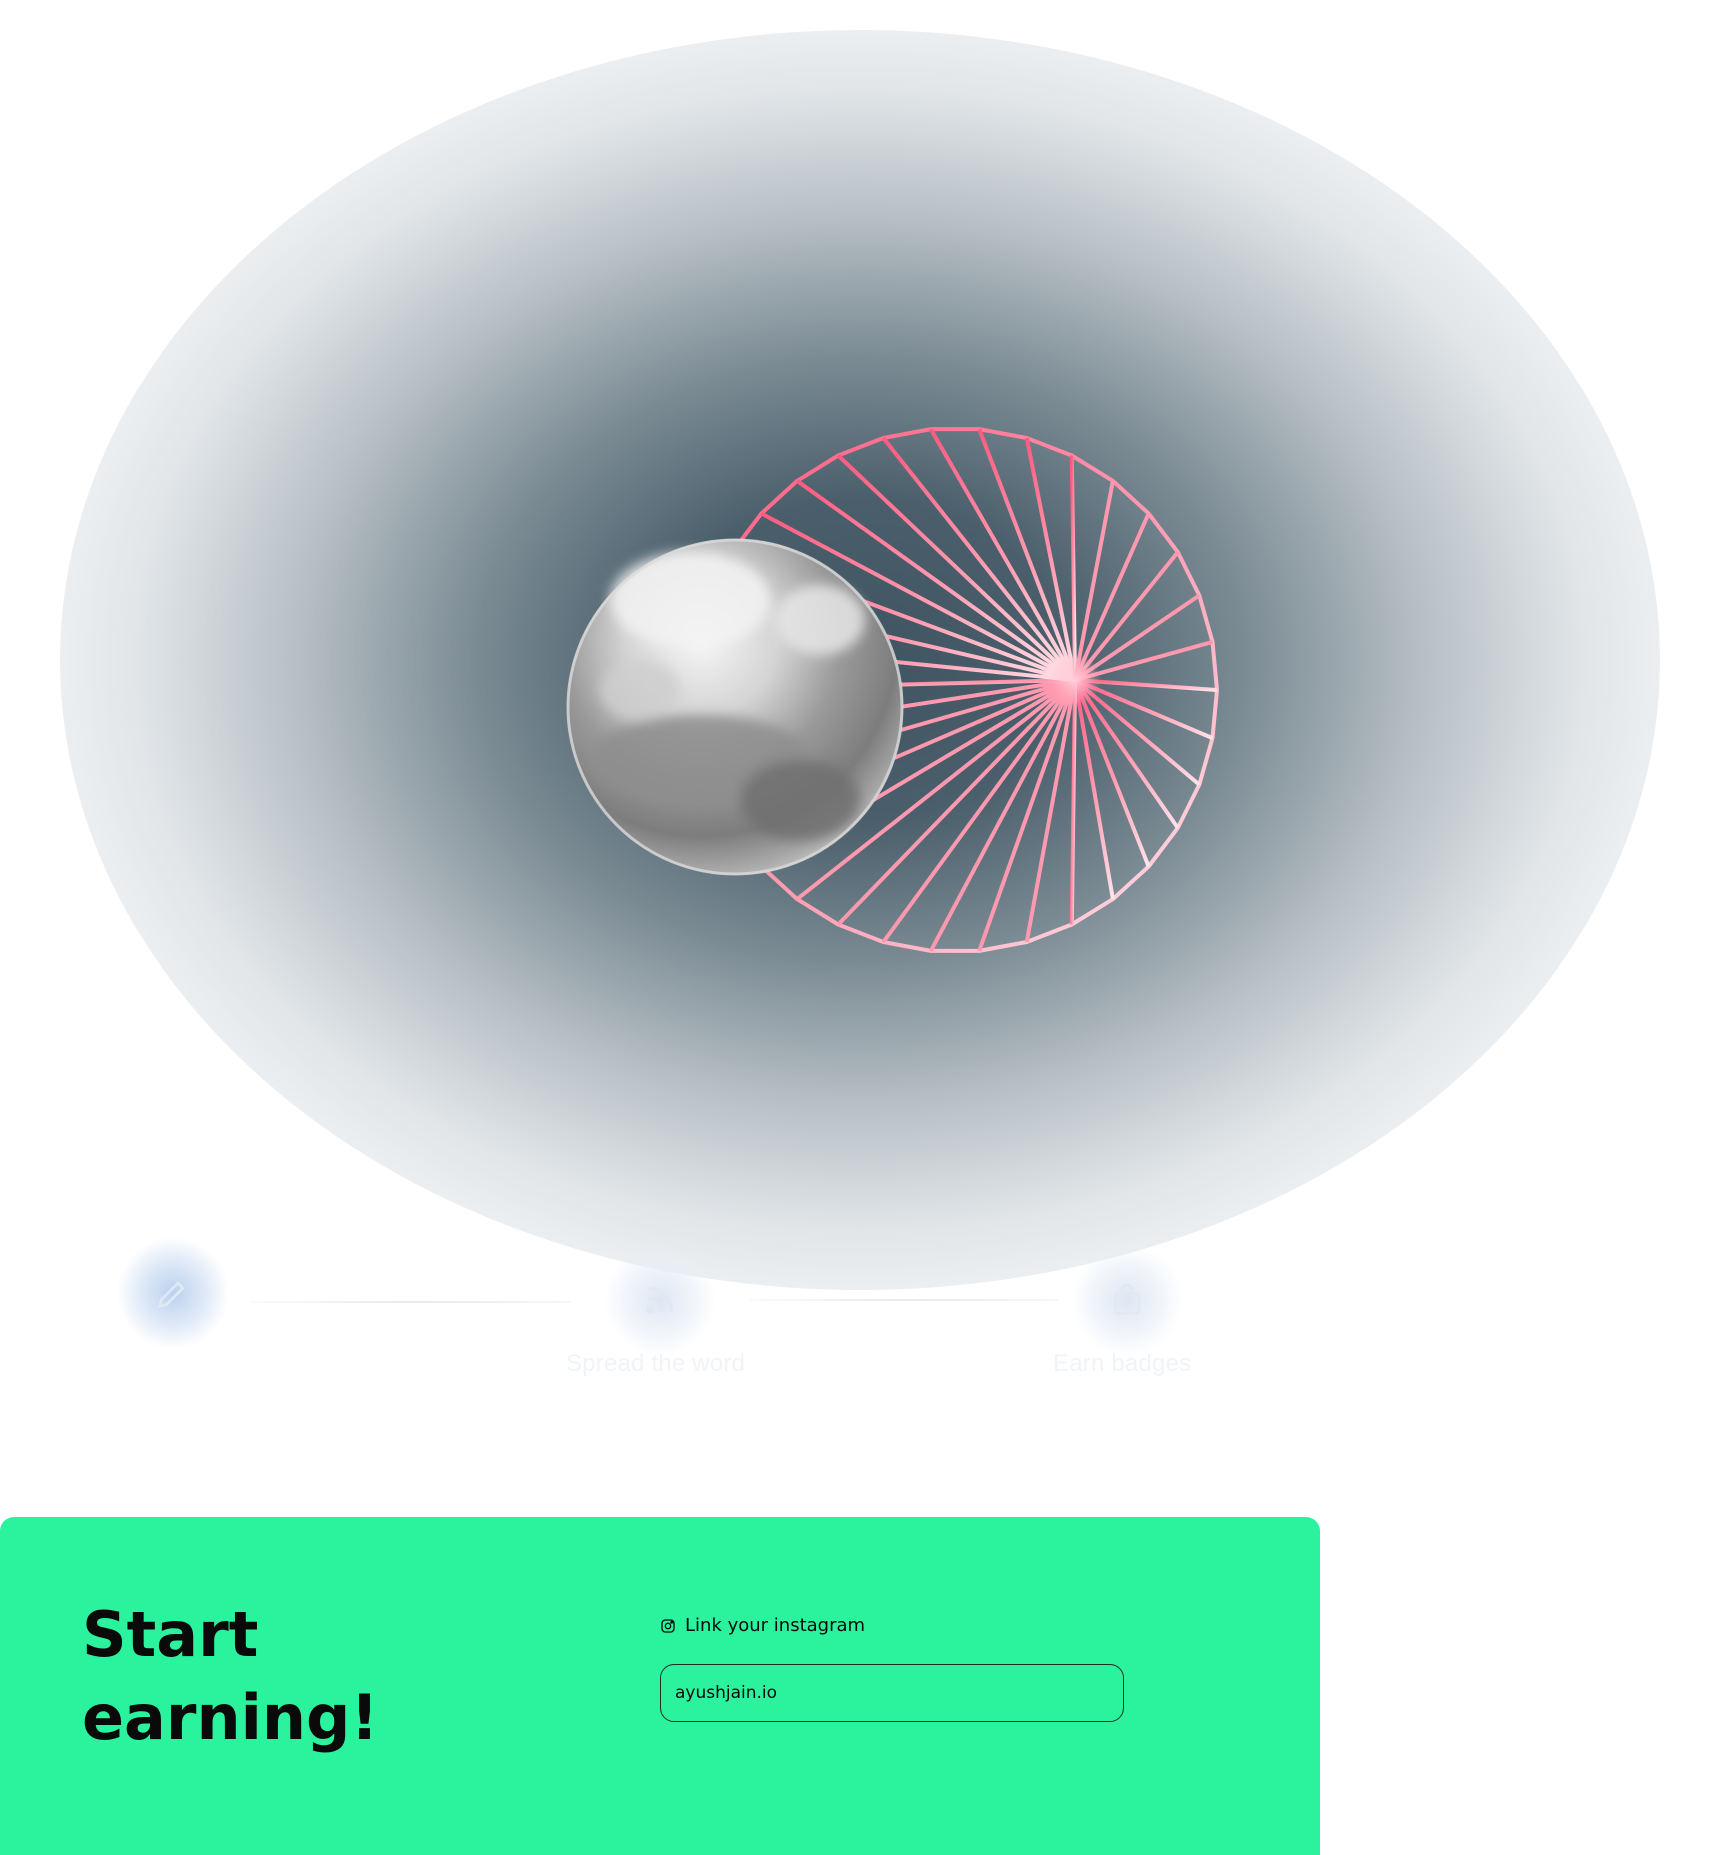 This screenshot has width=1712, height=1855. Describe the element at coordinates (892, 1693) in the screenshot. I see `instagram-handle-input` at that location.